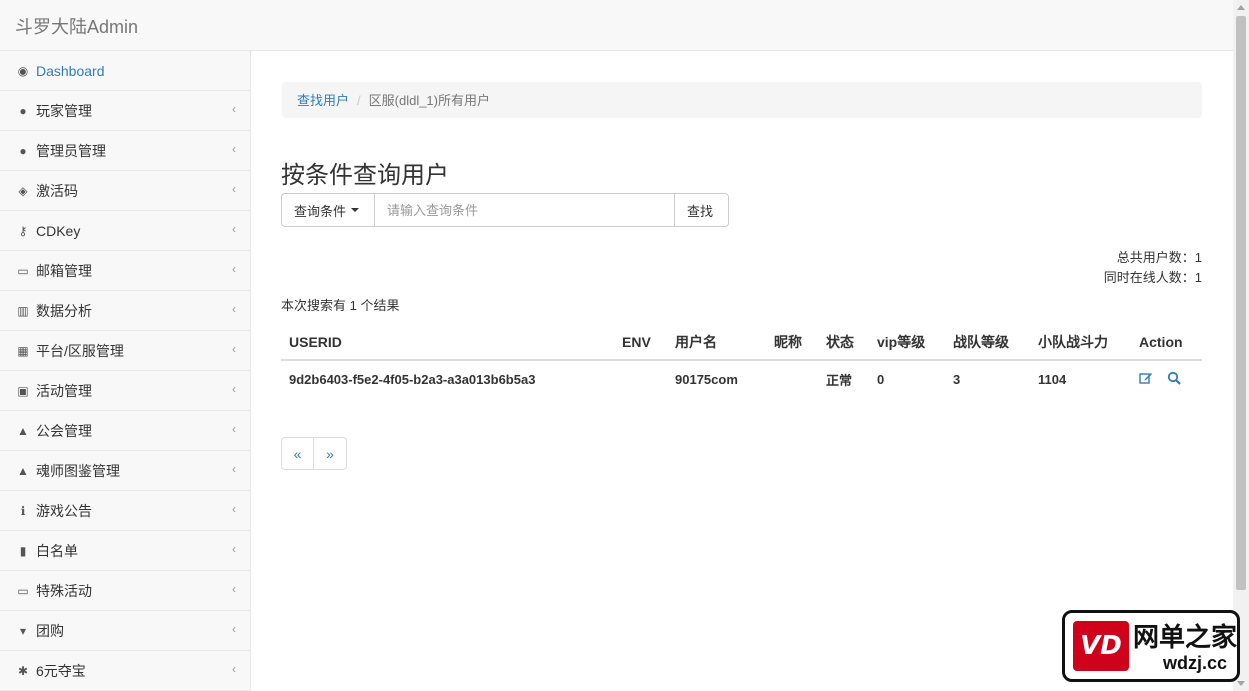 Image resolution: width=1249 pixels, height=691 pixels. I want to click on search-result-summary: 本次搜索有 1 个结果, so click(340, 305).